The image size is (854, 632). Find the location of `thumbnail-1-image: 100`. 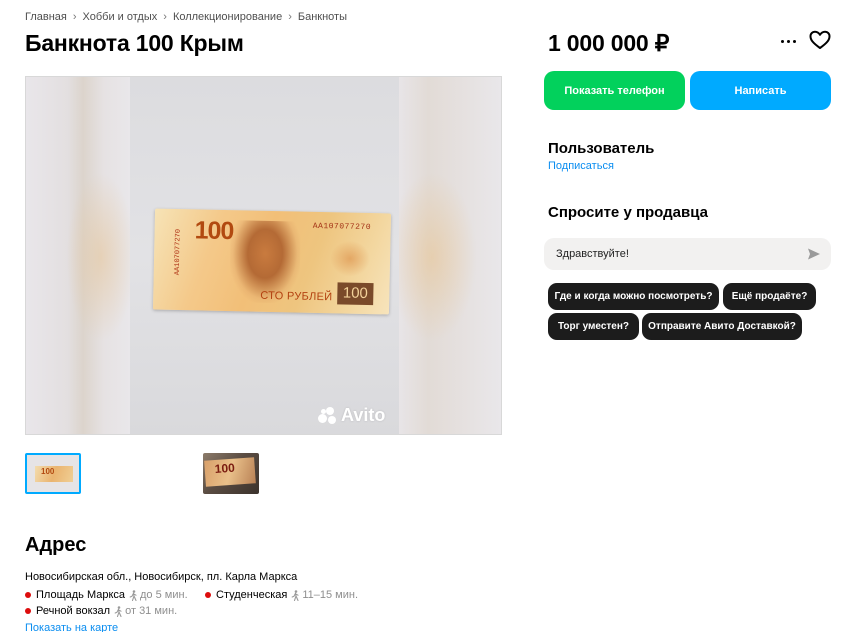

thumbnail-1-image: 100 is located at coordinates (54, 474).